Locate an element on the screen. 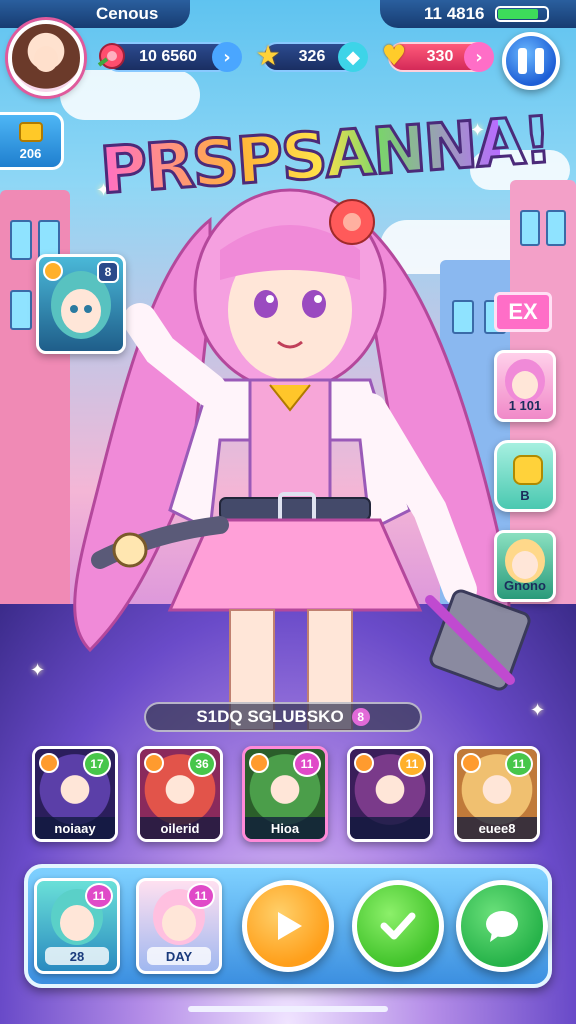  currency-2-value: 326 is located at coordinates (312, 56).